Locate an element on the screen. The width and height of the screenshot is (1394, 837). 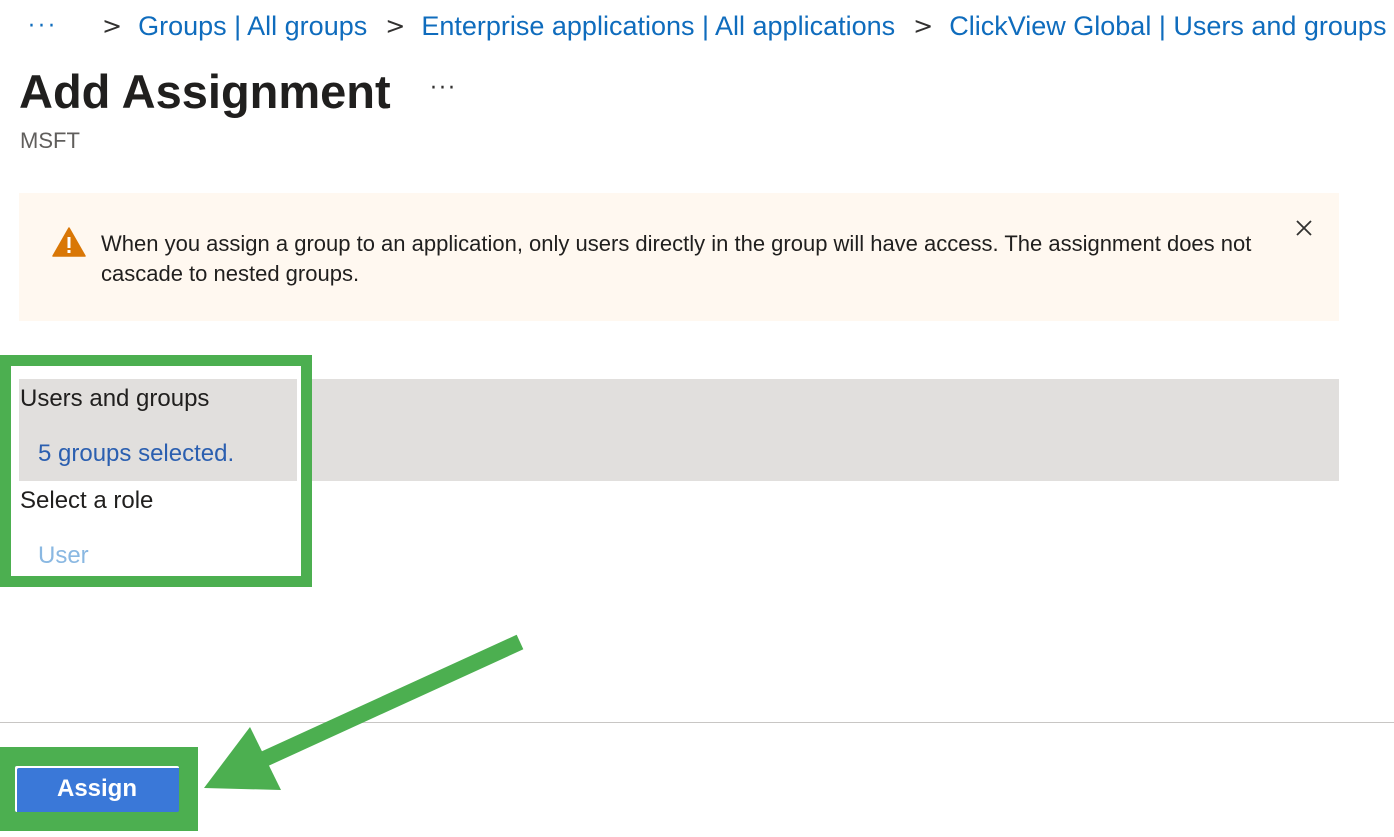
users-and-groups-label: Users and groups is located at coordinates (115, 398).